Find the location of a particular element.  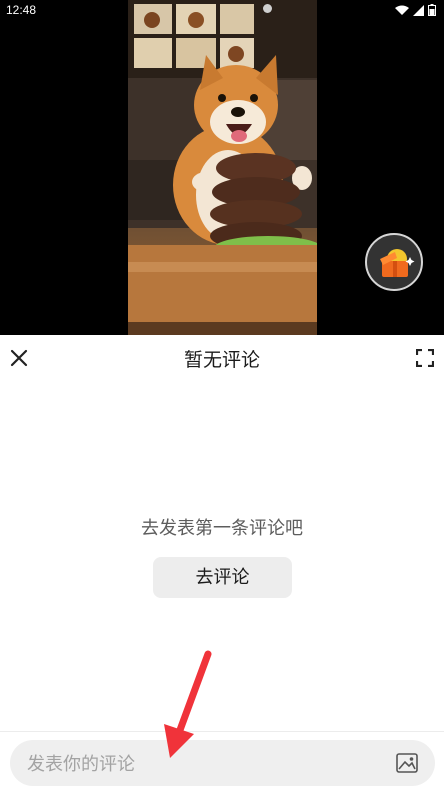

signal-icon is located at coordinates (418, 10).